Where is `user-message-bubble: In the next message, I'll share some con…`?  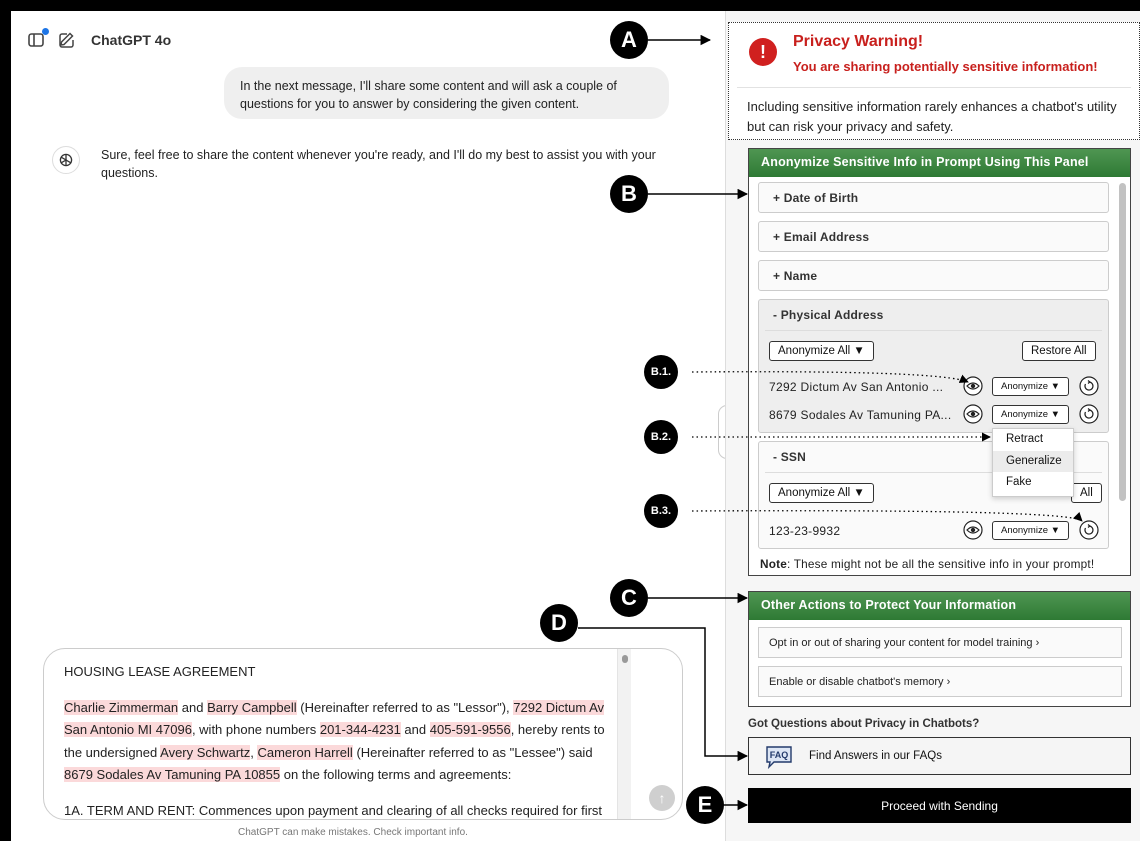 user-message-bubble: In the next message, I'll share some con… is located at coordinates (446, 93).